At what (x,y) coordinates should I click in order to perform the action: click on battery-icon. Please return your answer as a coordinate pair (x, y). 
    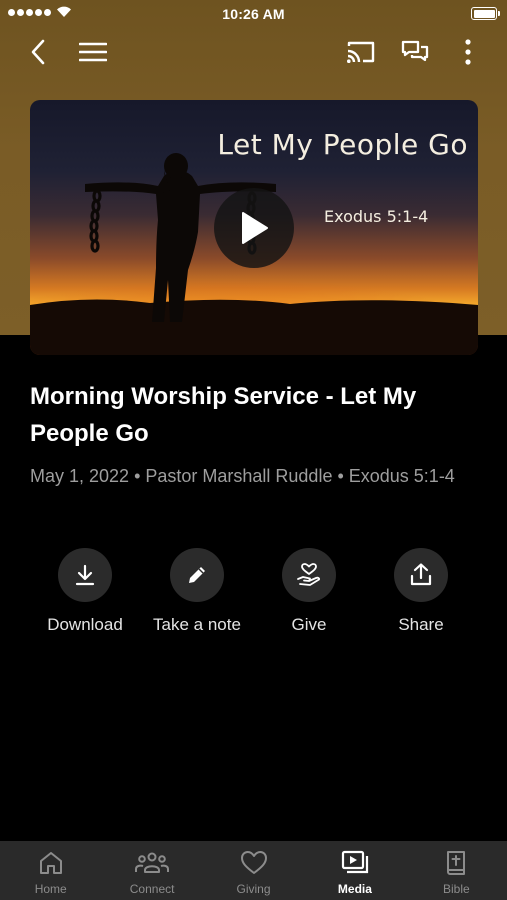
    Looking at the image, I should click on (485, 13).